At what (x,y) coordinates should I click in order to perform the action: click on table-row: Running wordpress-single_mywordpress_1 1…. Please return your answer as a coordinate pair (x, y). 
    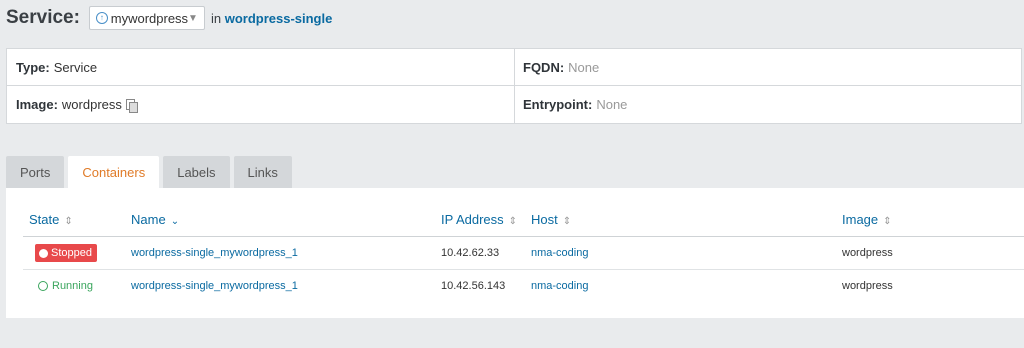
    Looking at the image, I should click on (523, 286).